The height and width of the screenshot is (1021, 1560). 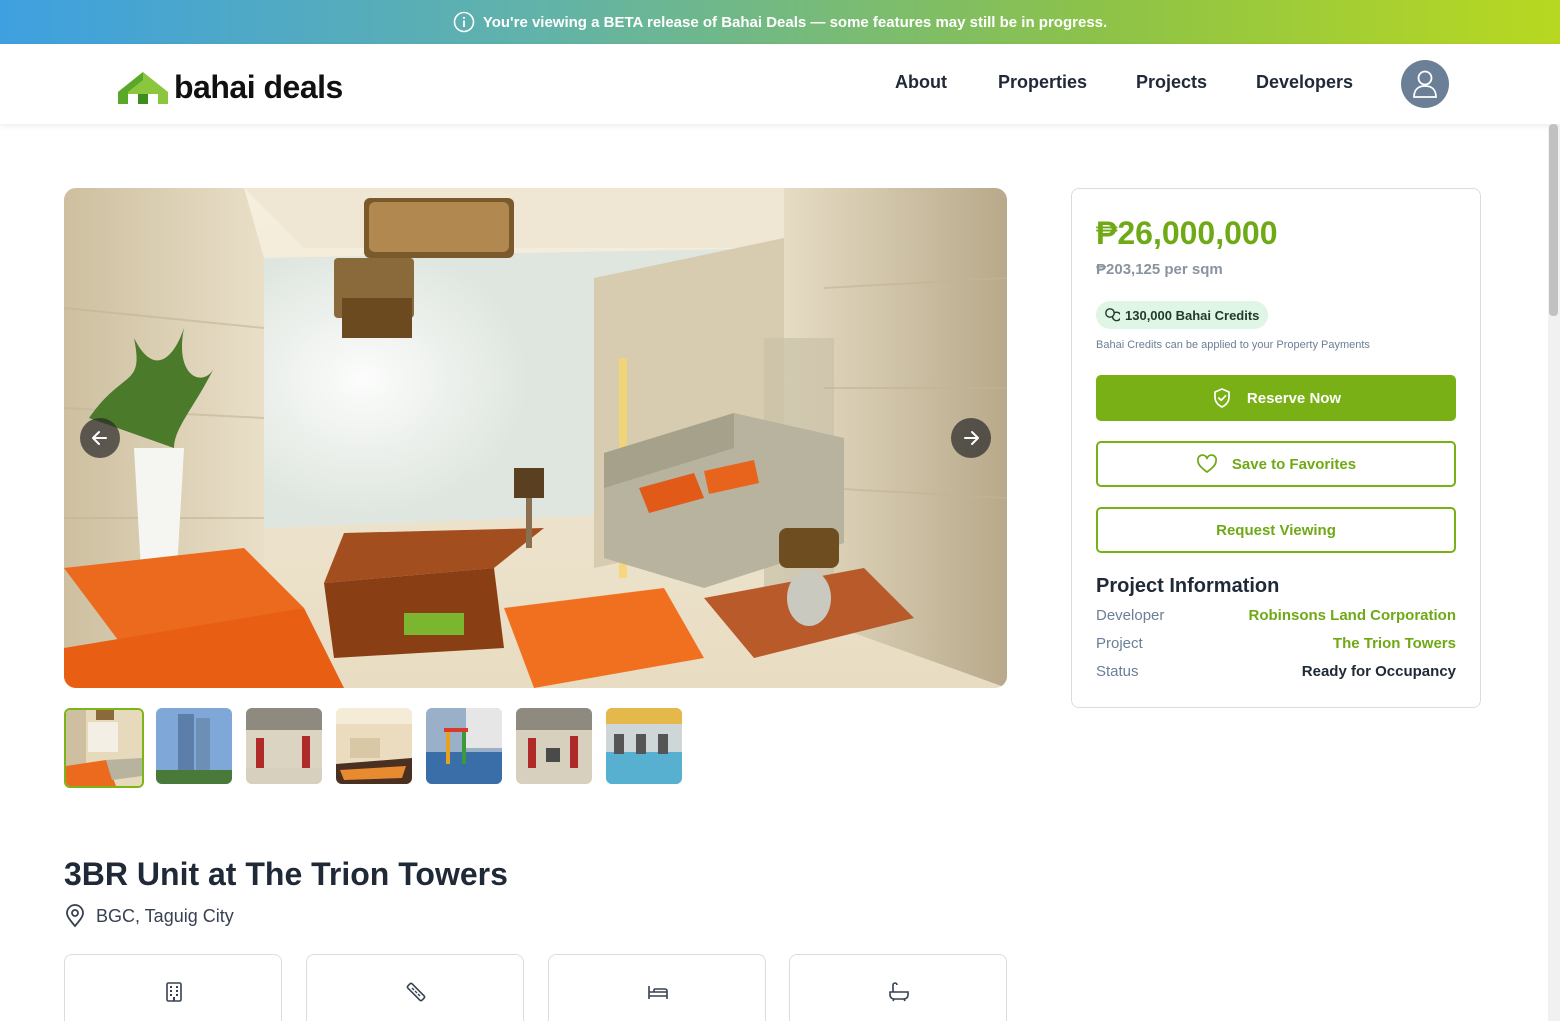 What do you see at coordinates (284, 746) in the screenshot?
I see `thumbnail-gym` at bounding box center [284, 746].